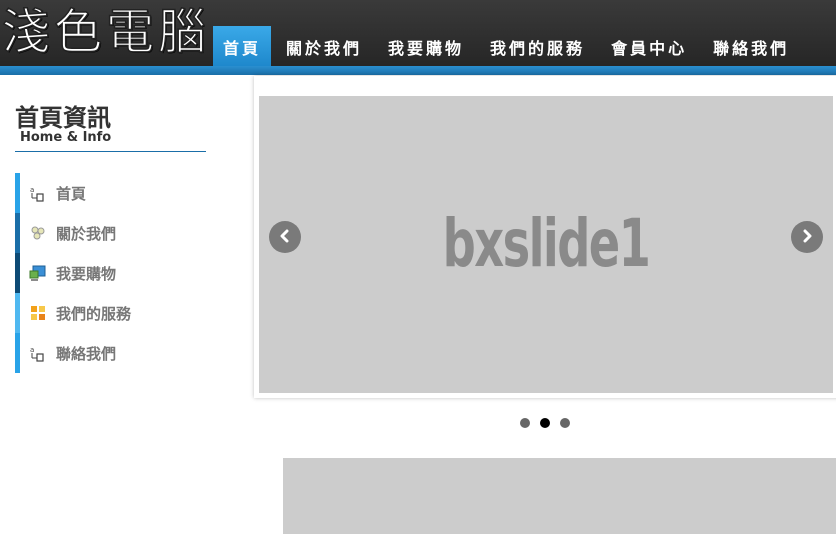 This screenshot has height=534, width=836. I want to click on sidebar-item-label: 我們的服務, so click(94, 314).